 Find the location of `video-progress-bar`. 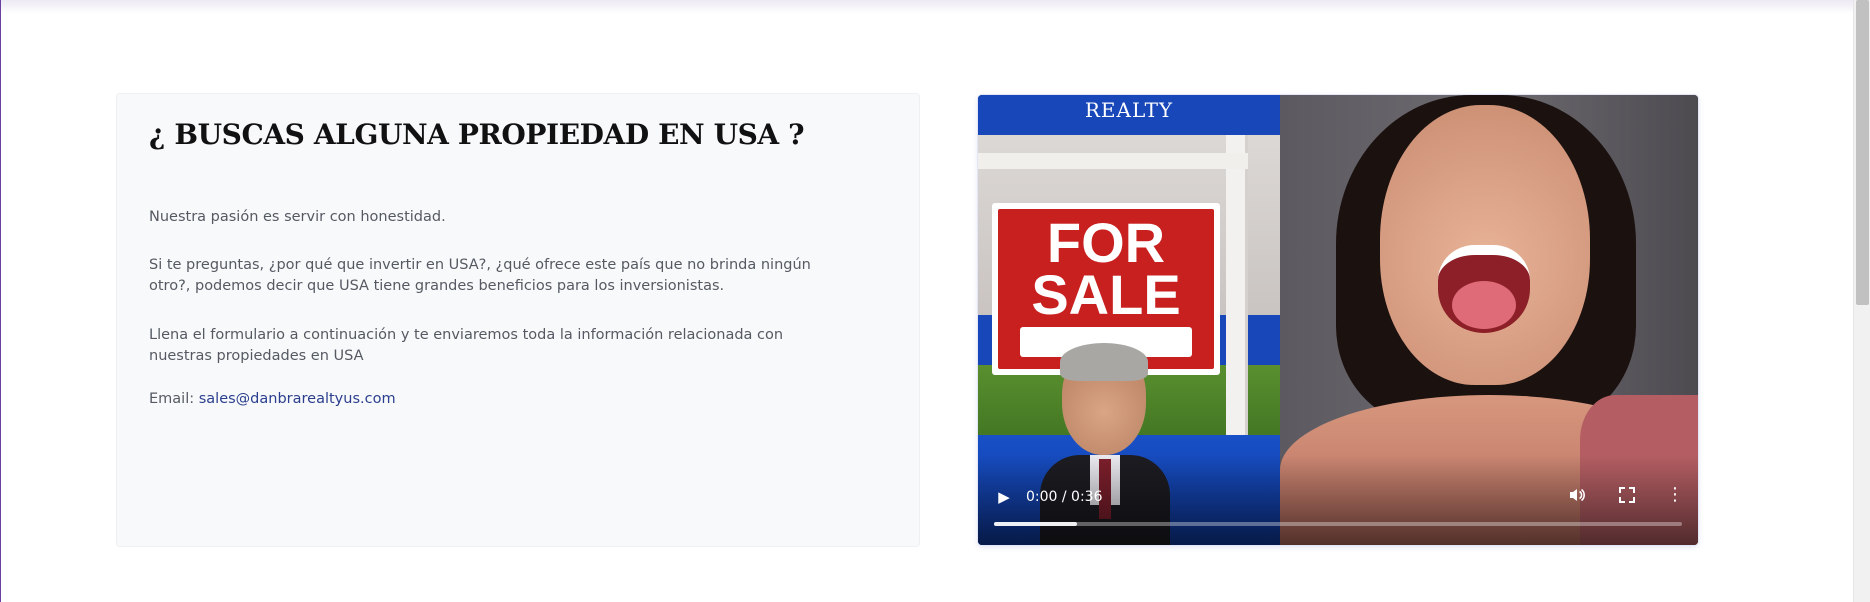

video-progress-bar is located at coordinates (1338, 524).